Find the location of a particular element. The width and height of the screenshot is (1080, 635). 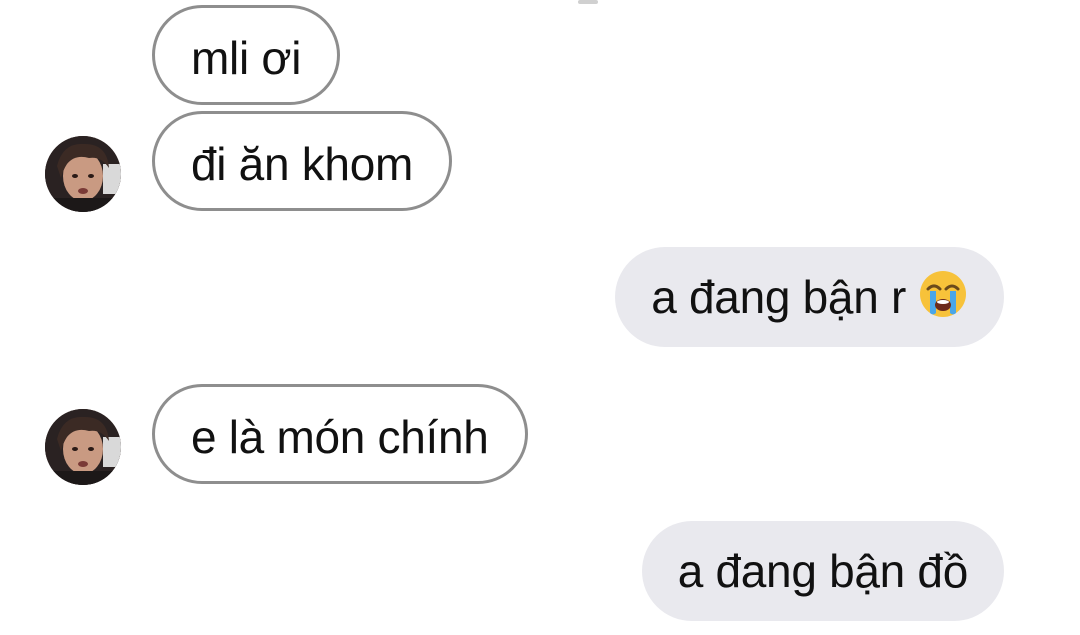

outgoing-message-bubble: a đang bận r is located at coordinates (809, 297).